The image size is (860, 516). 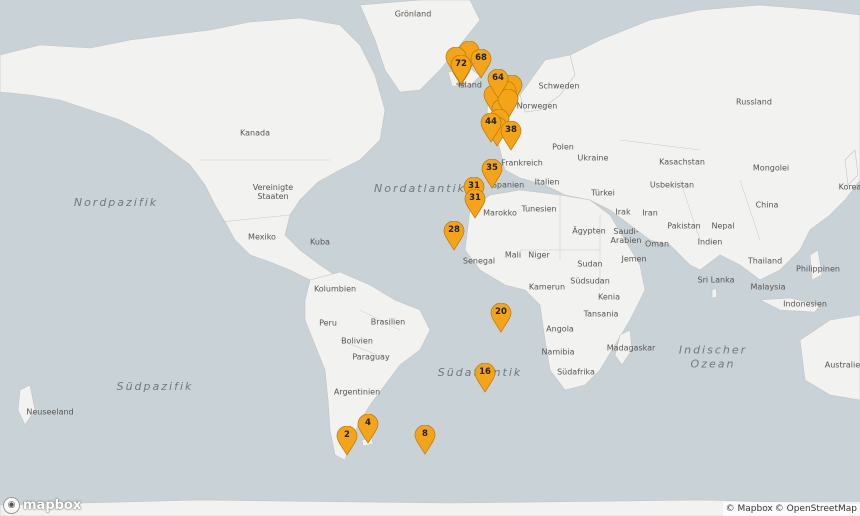 What do you see at coordinates (576, 372) in the screenshot?
I see `country-label-suedafrika: Südafrika` at bounding box center [576, 372].